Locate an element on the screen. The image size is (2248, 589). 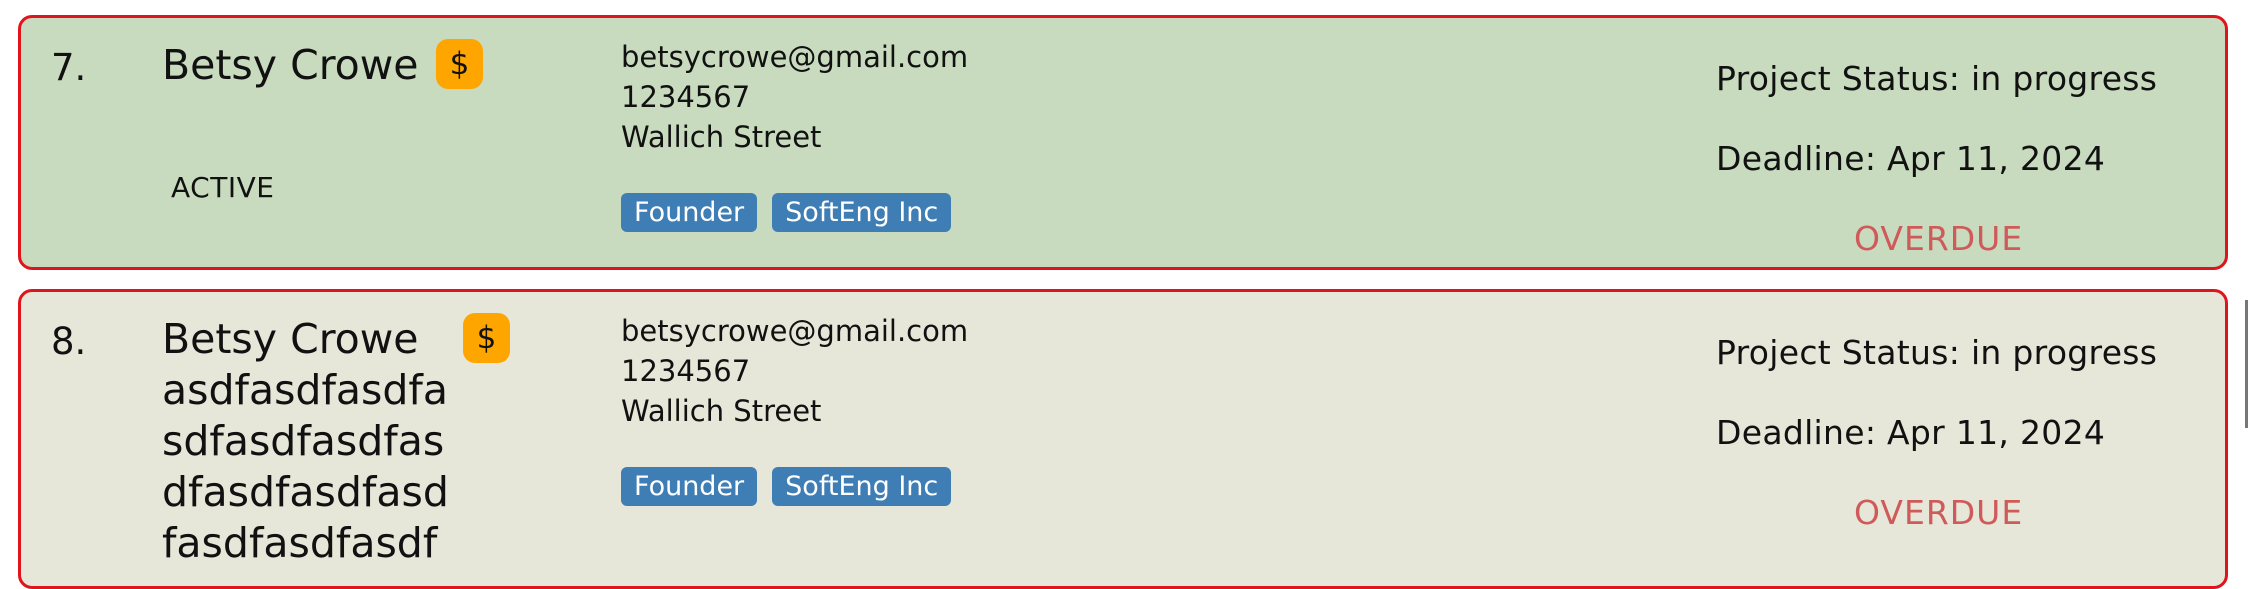
person-index: 8. is located at coordinates (69, 341).